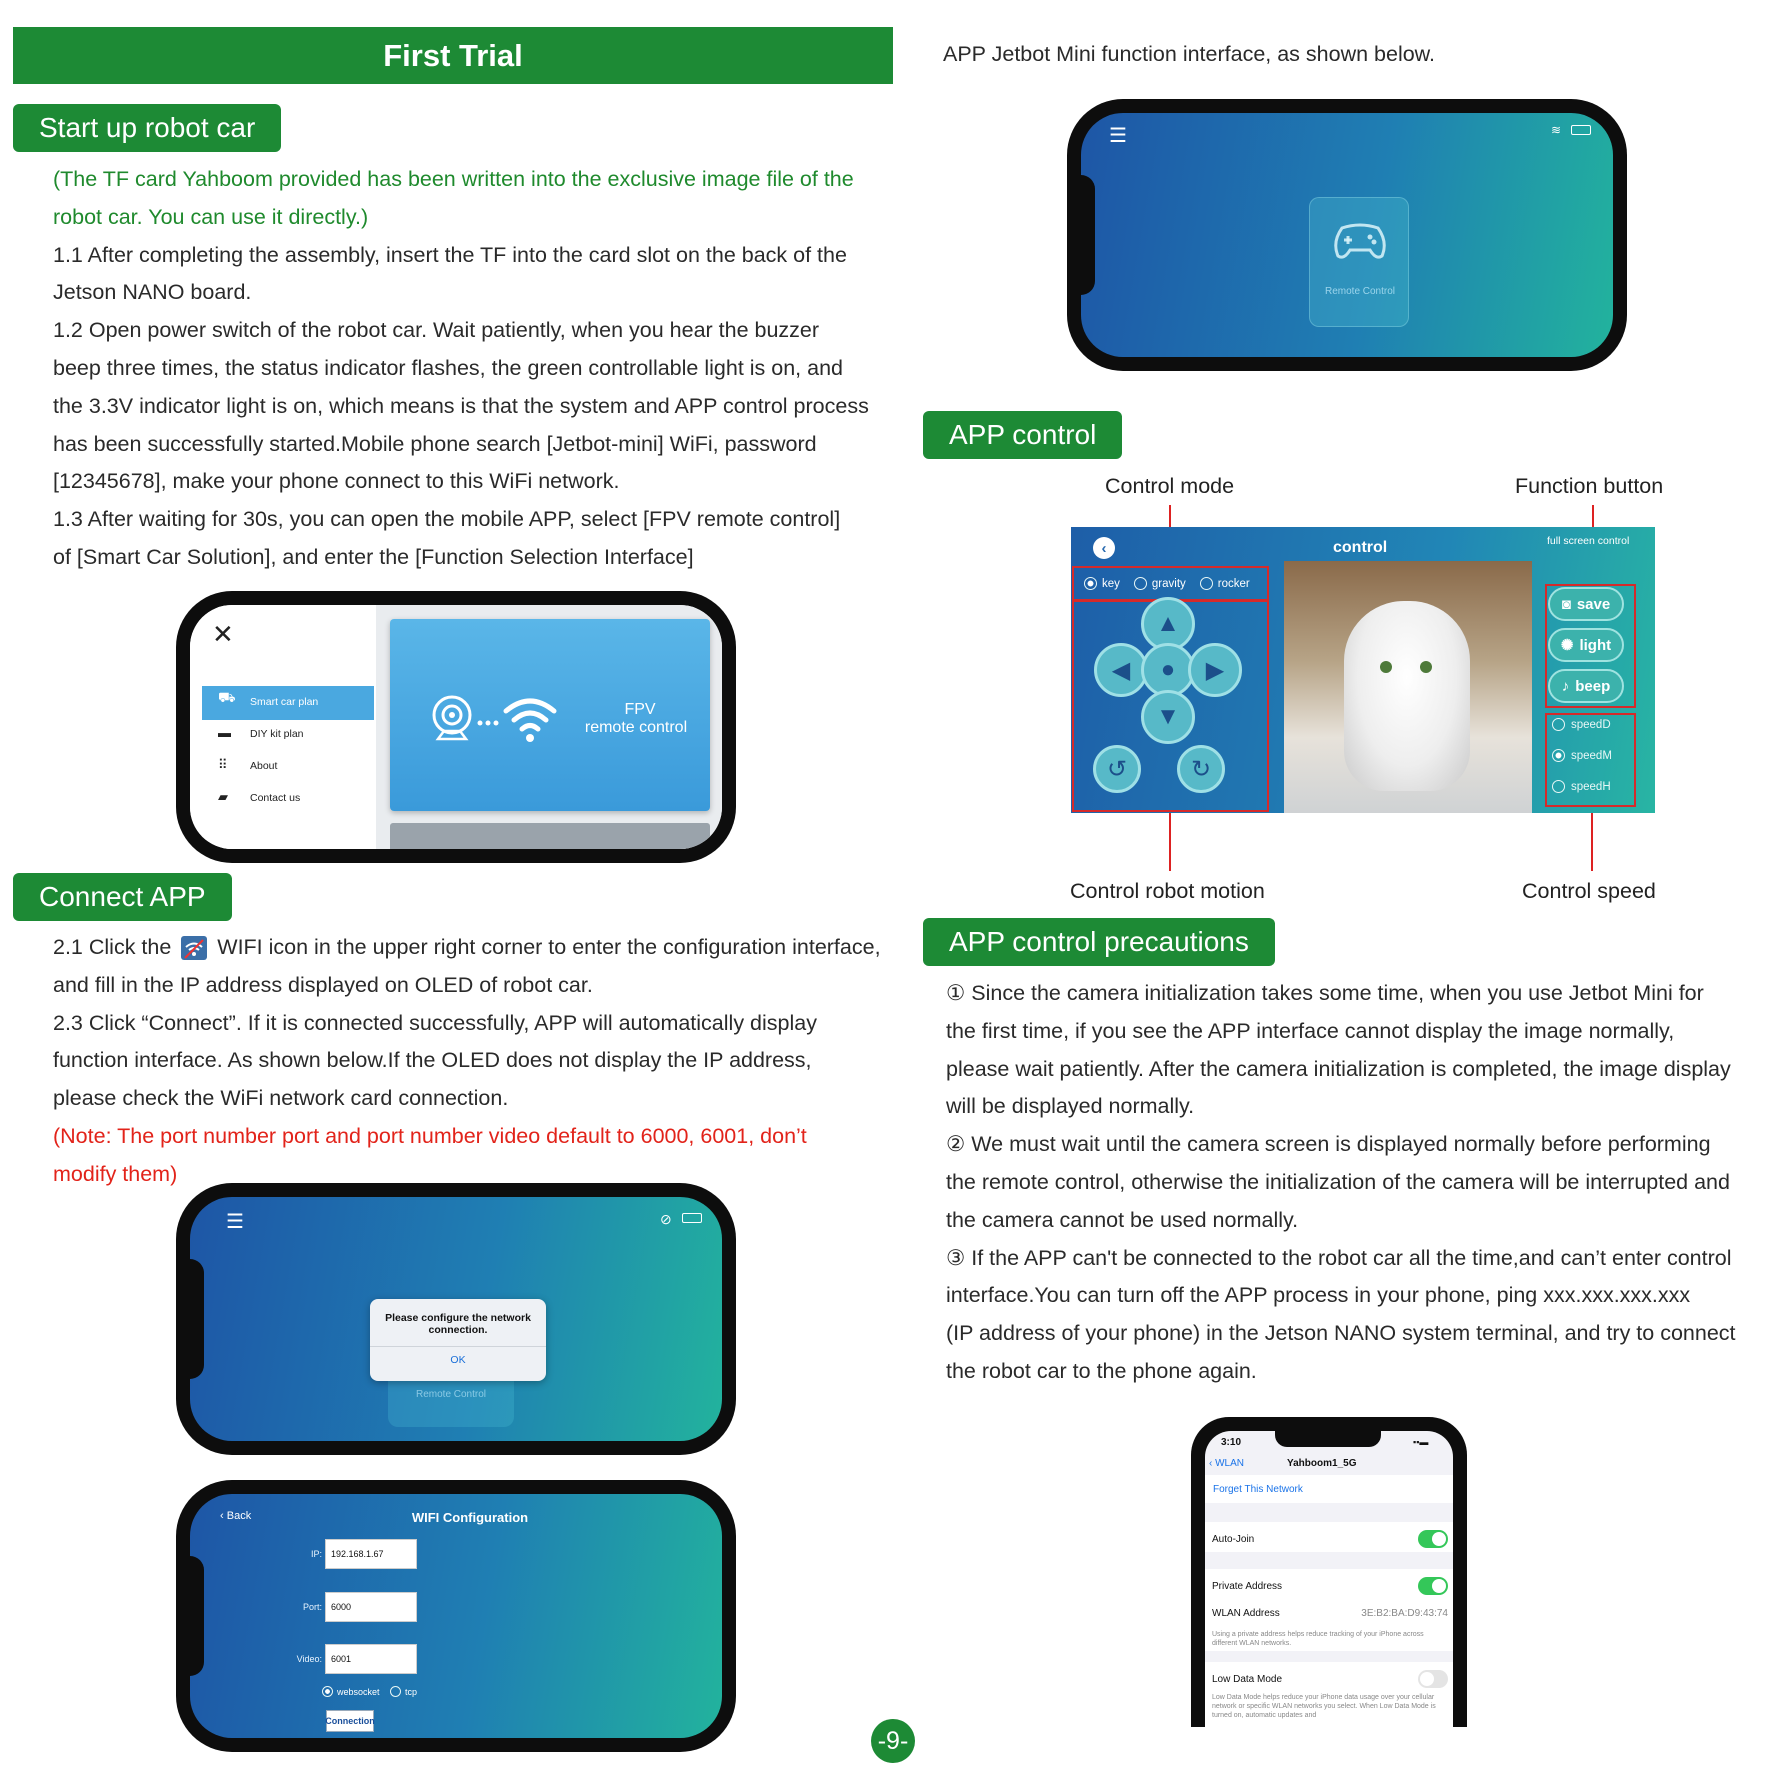 The height and width of the screenshot is (1772, 1772). I want to click on ios-status-icons: ▪▪▬, so click(1421, 1442).